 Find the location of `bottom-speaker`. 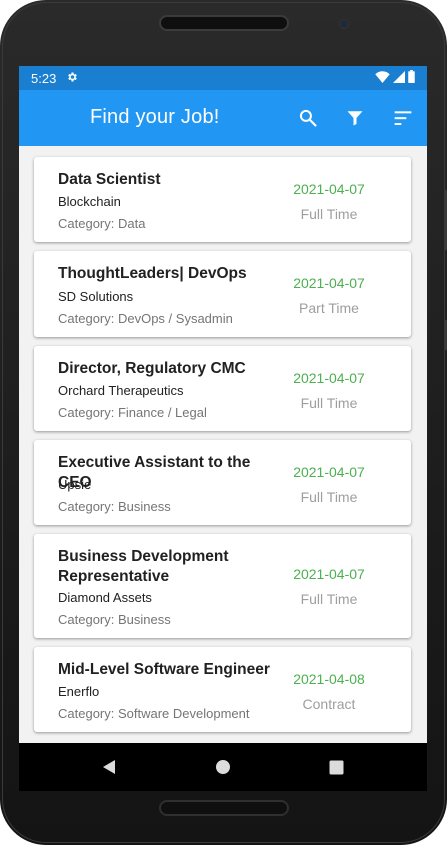

bottom-speaker is located at coordinates (224, 808).